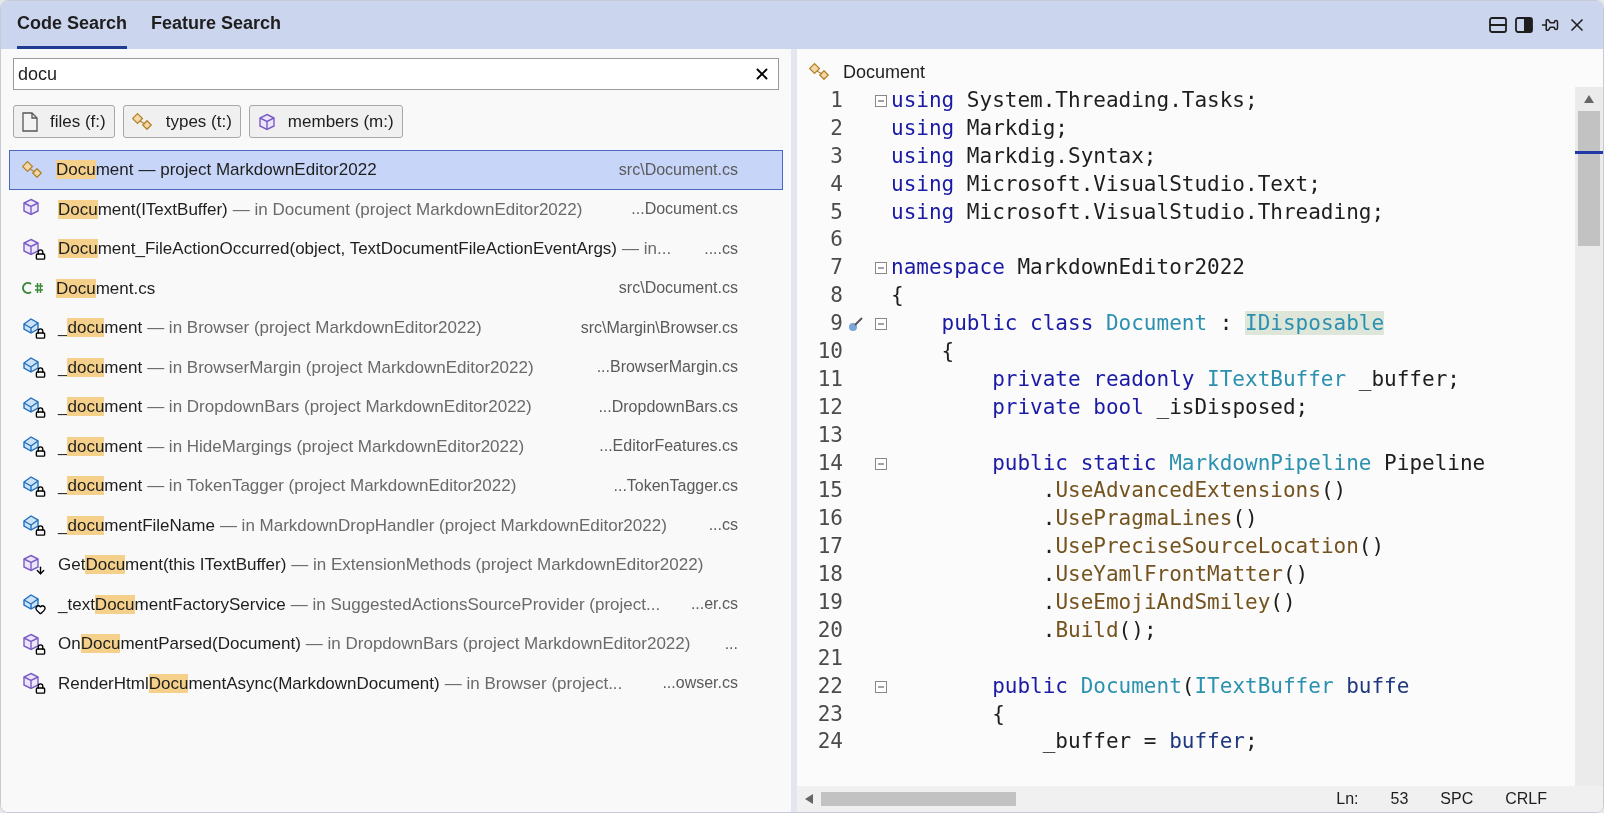  What do you see at coordinates (1550, 25) in the screenshot?
I see `pin-icon` at bounding box center [1550, 25].